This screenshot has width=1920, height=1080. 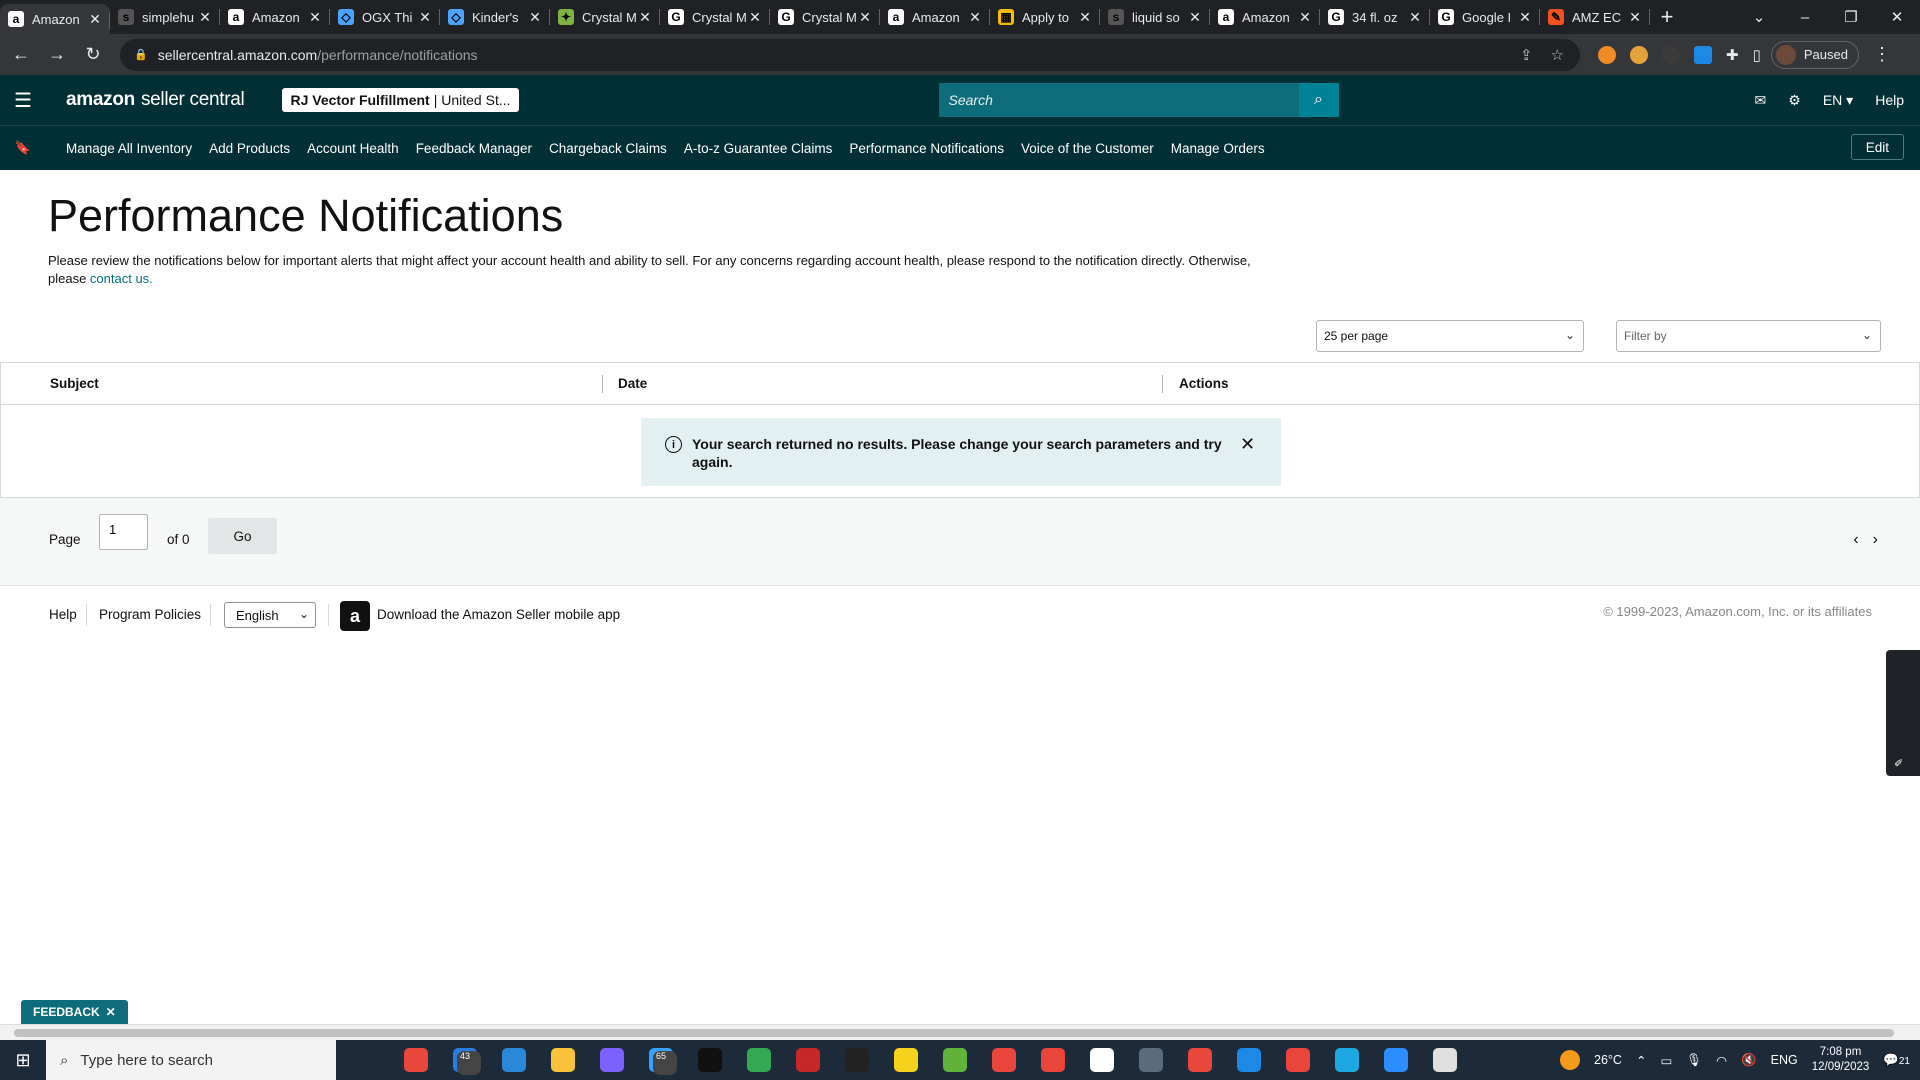 What do you see at coordinates (270, 615) in the screenshot?
I see `footer-language-select: English ⌄` at bounding box center [270, 615].